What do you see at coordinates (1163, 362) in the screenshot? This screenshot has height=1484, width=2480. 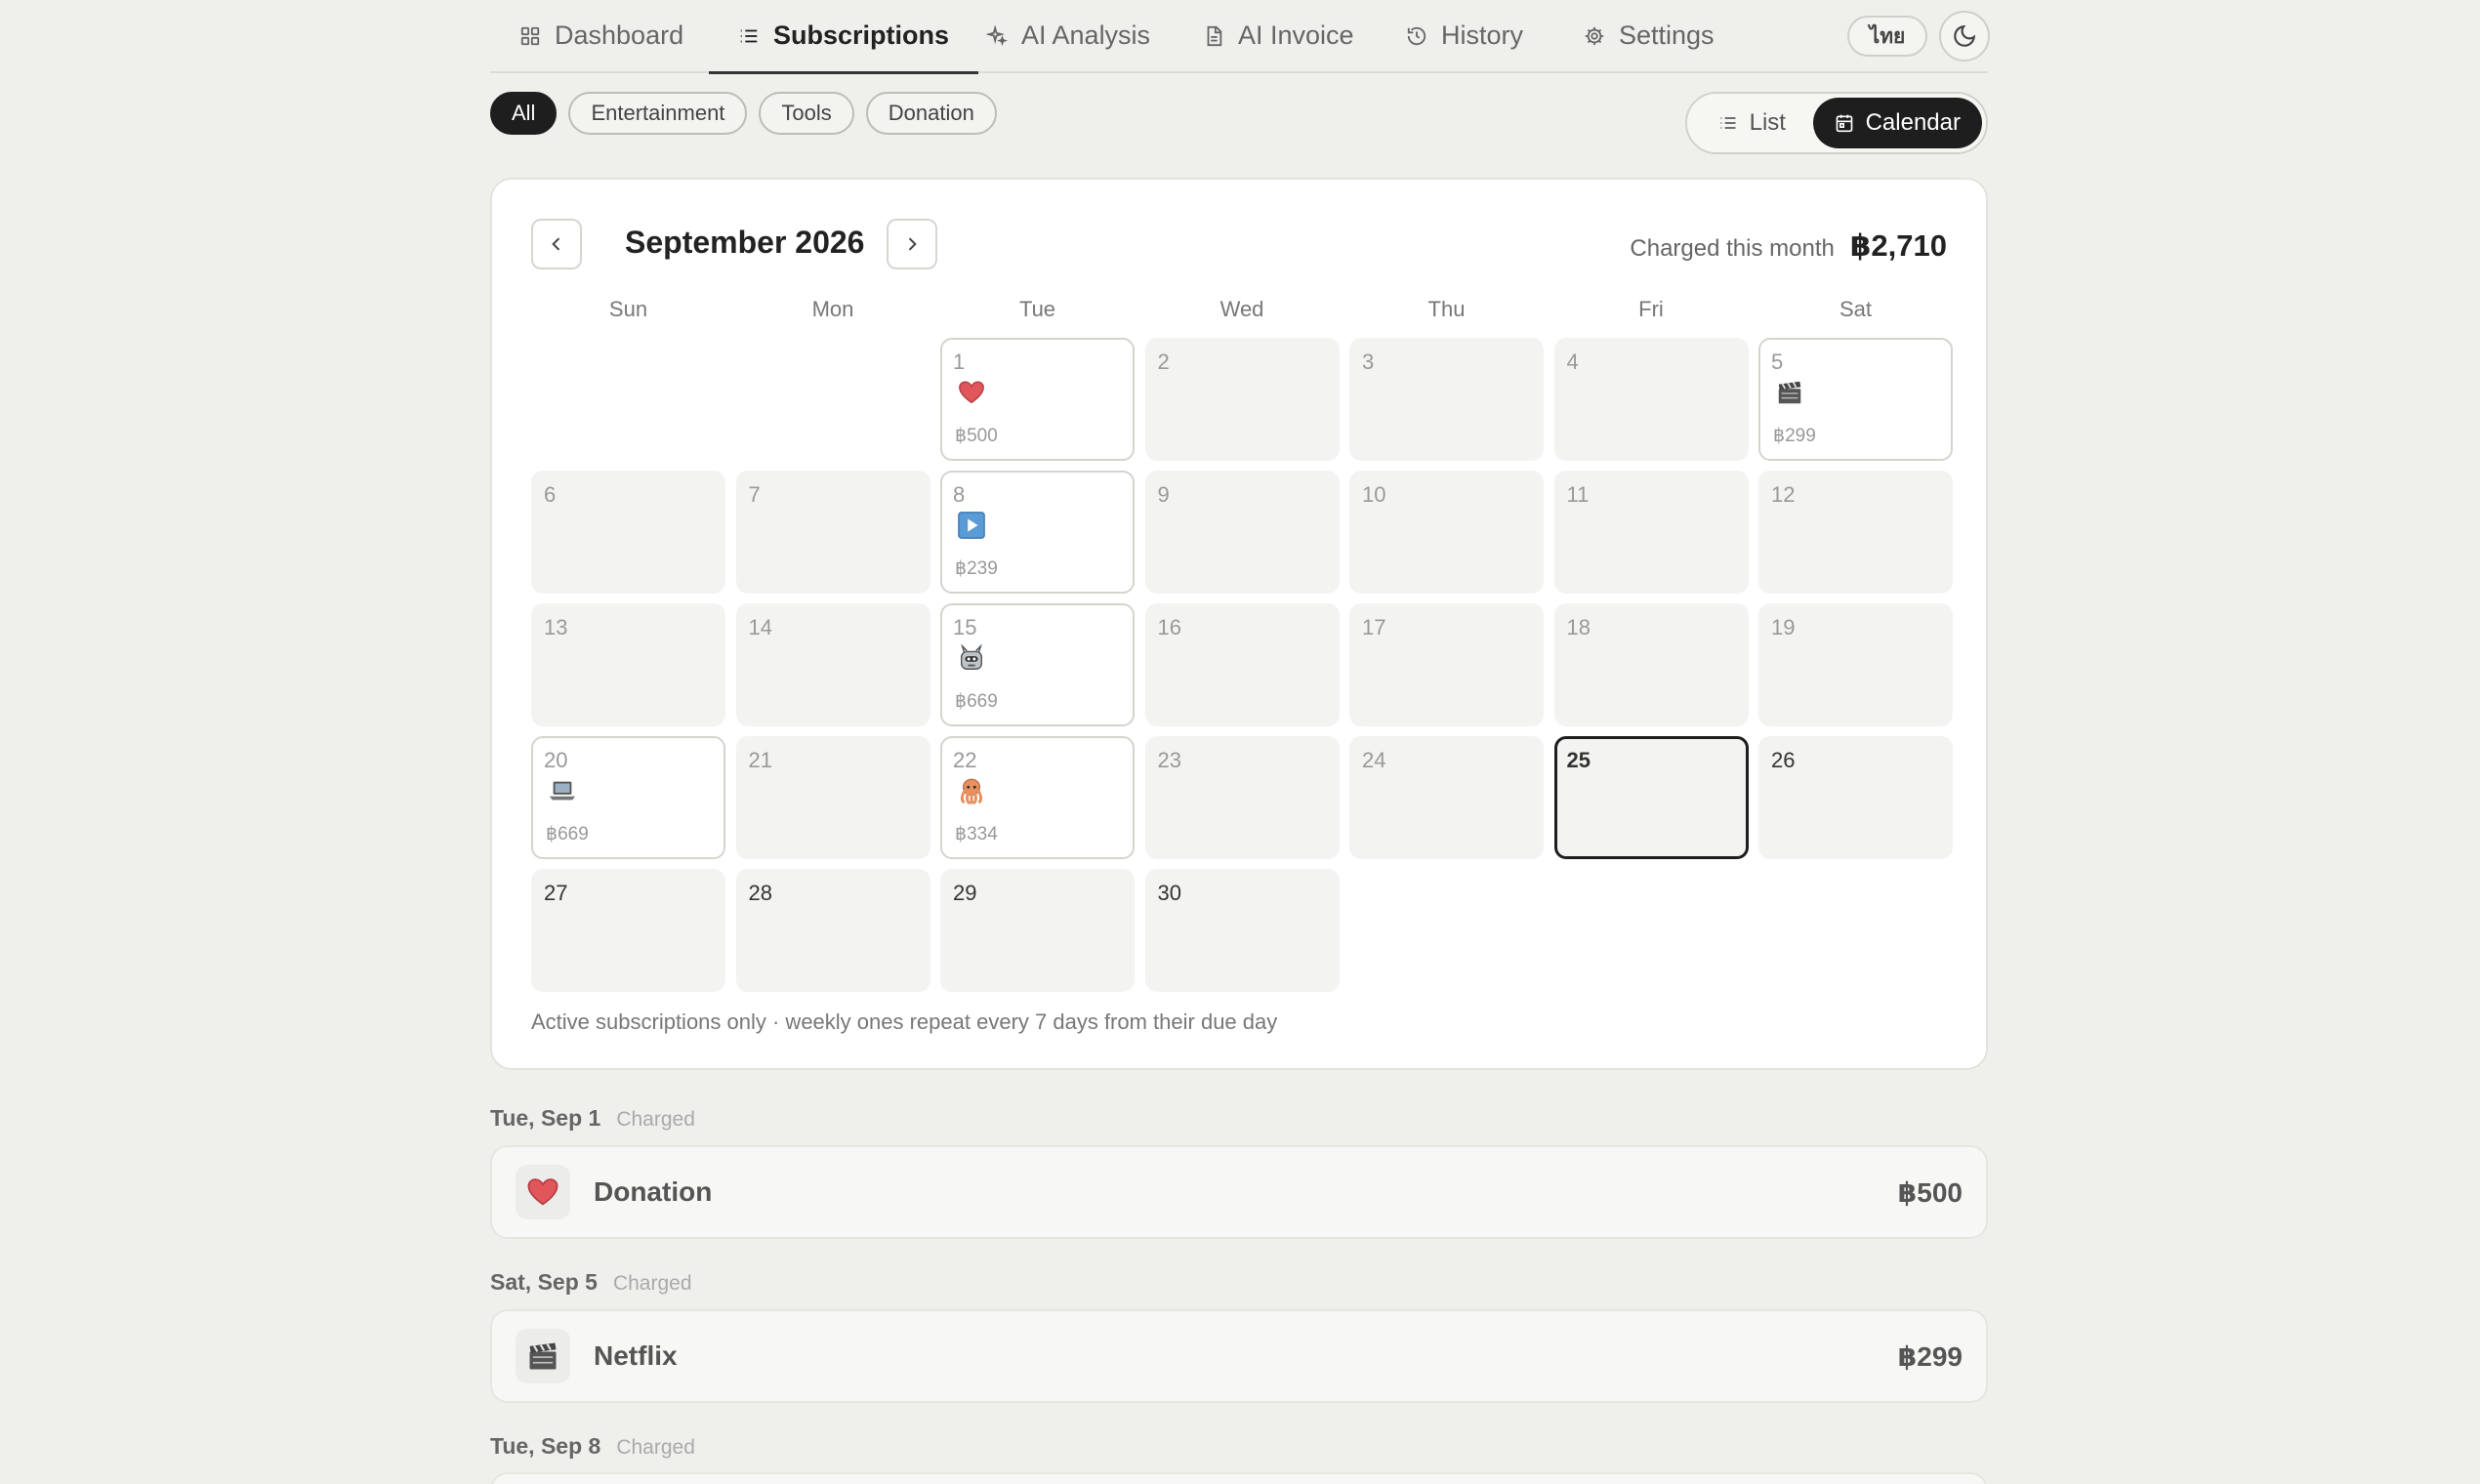 I see `day-number: 2` at bounding box center [1163, 362].